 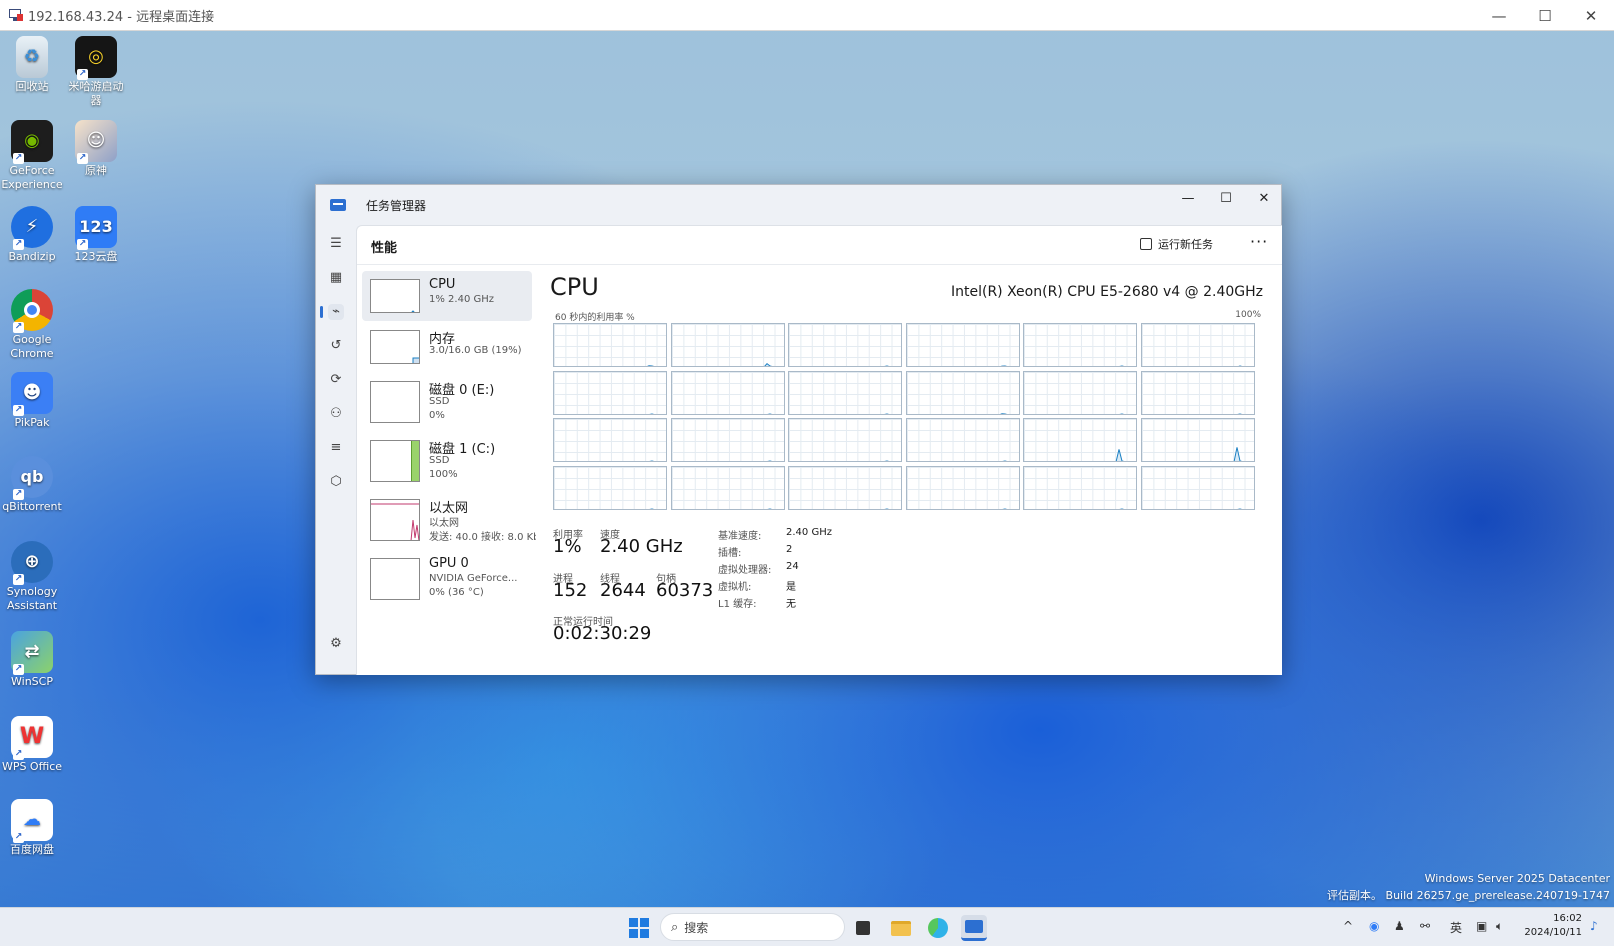 I want to click on run-new-task-button: 运行新任务, so click(x=1176, y=244).